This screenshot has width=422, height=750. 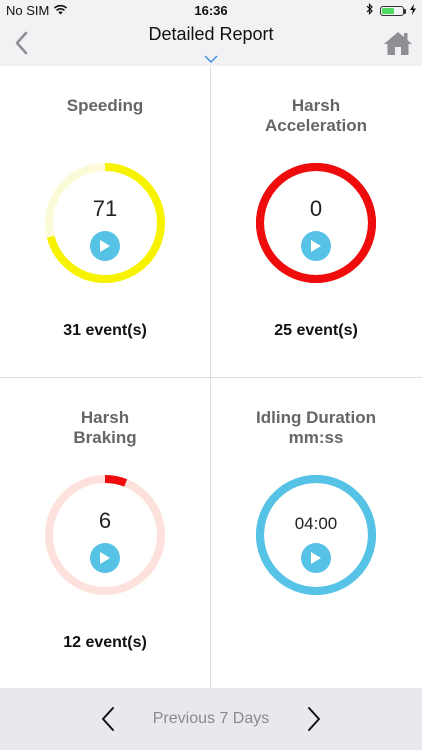 I want to click on status-time: 16:36, so click(x=211, y=10).